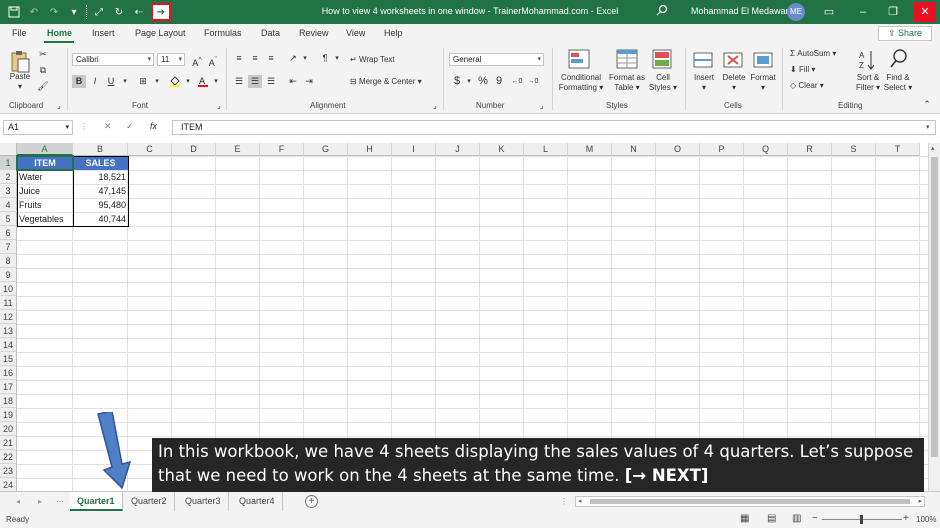  Describe the element at coordinates (8, 387) in the screenshot. I see `row-header-17: 17` at that location.